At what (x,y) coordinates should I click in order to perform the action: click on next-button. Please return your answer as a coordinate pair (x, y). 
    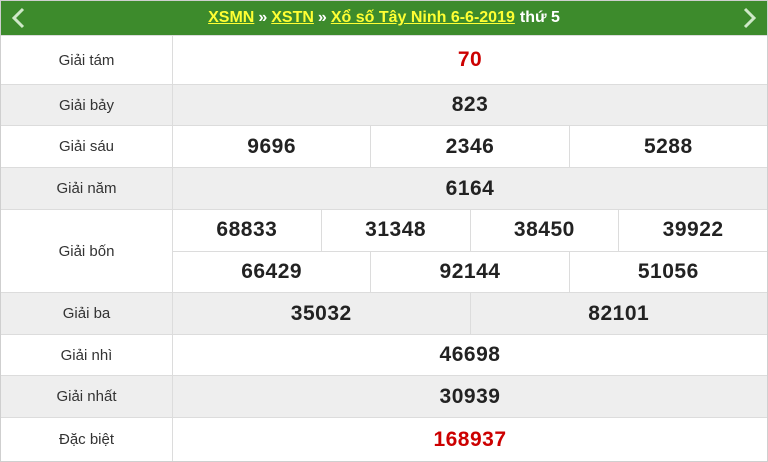
    Looking at the image, I should click on (749, 18).